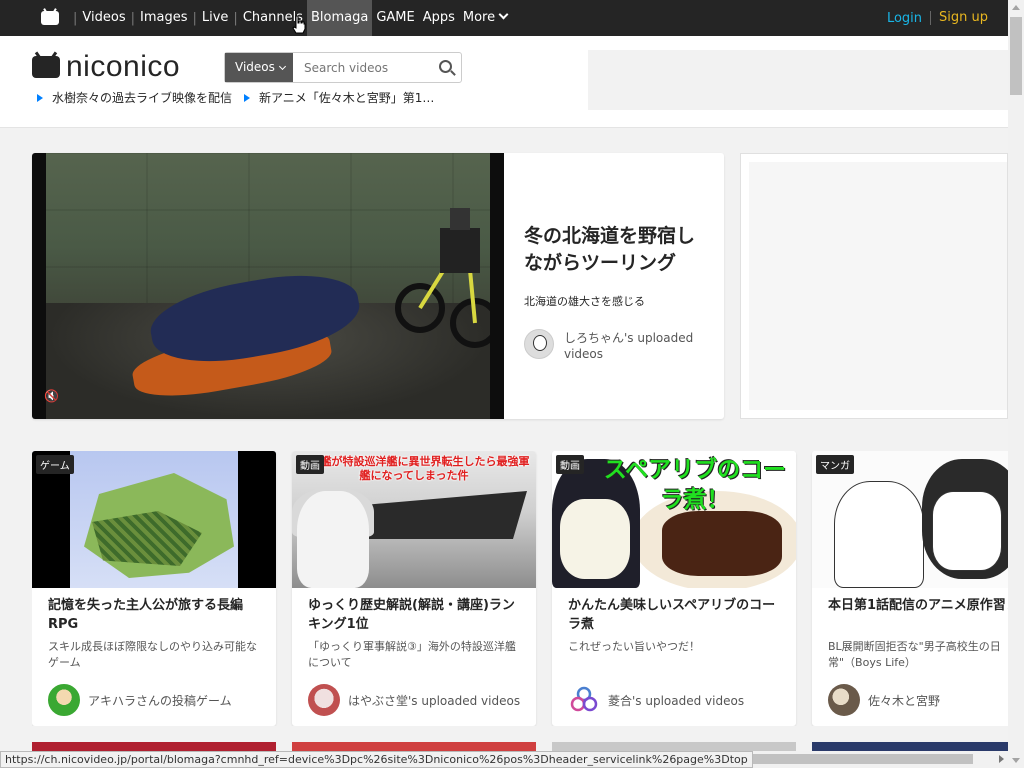 The image size is (1024, 768). Describe the element at coordinates (1016, 760) in the screenshot. I see `scroll-down-icon` at that location.